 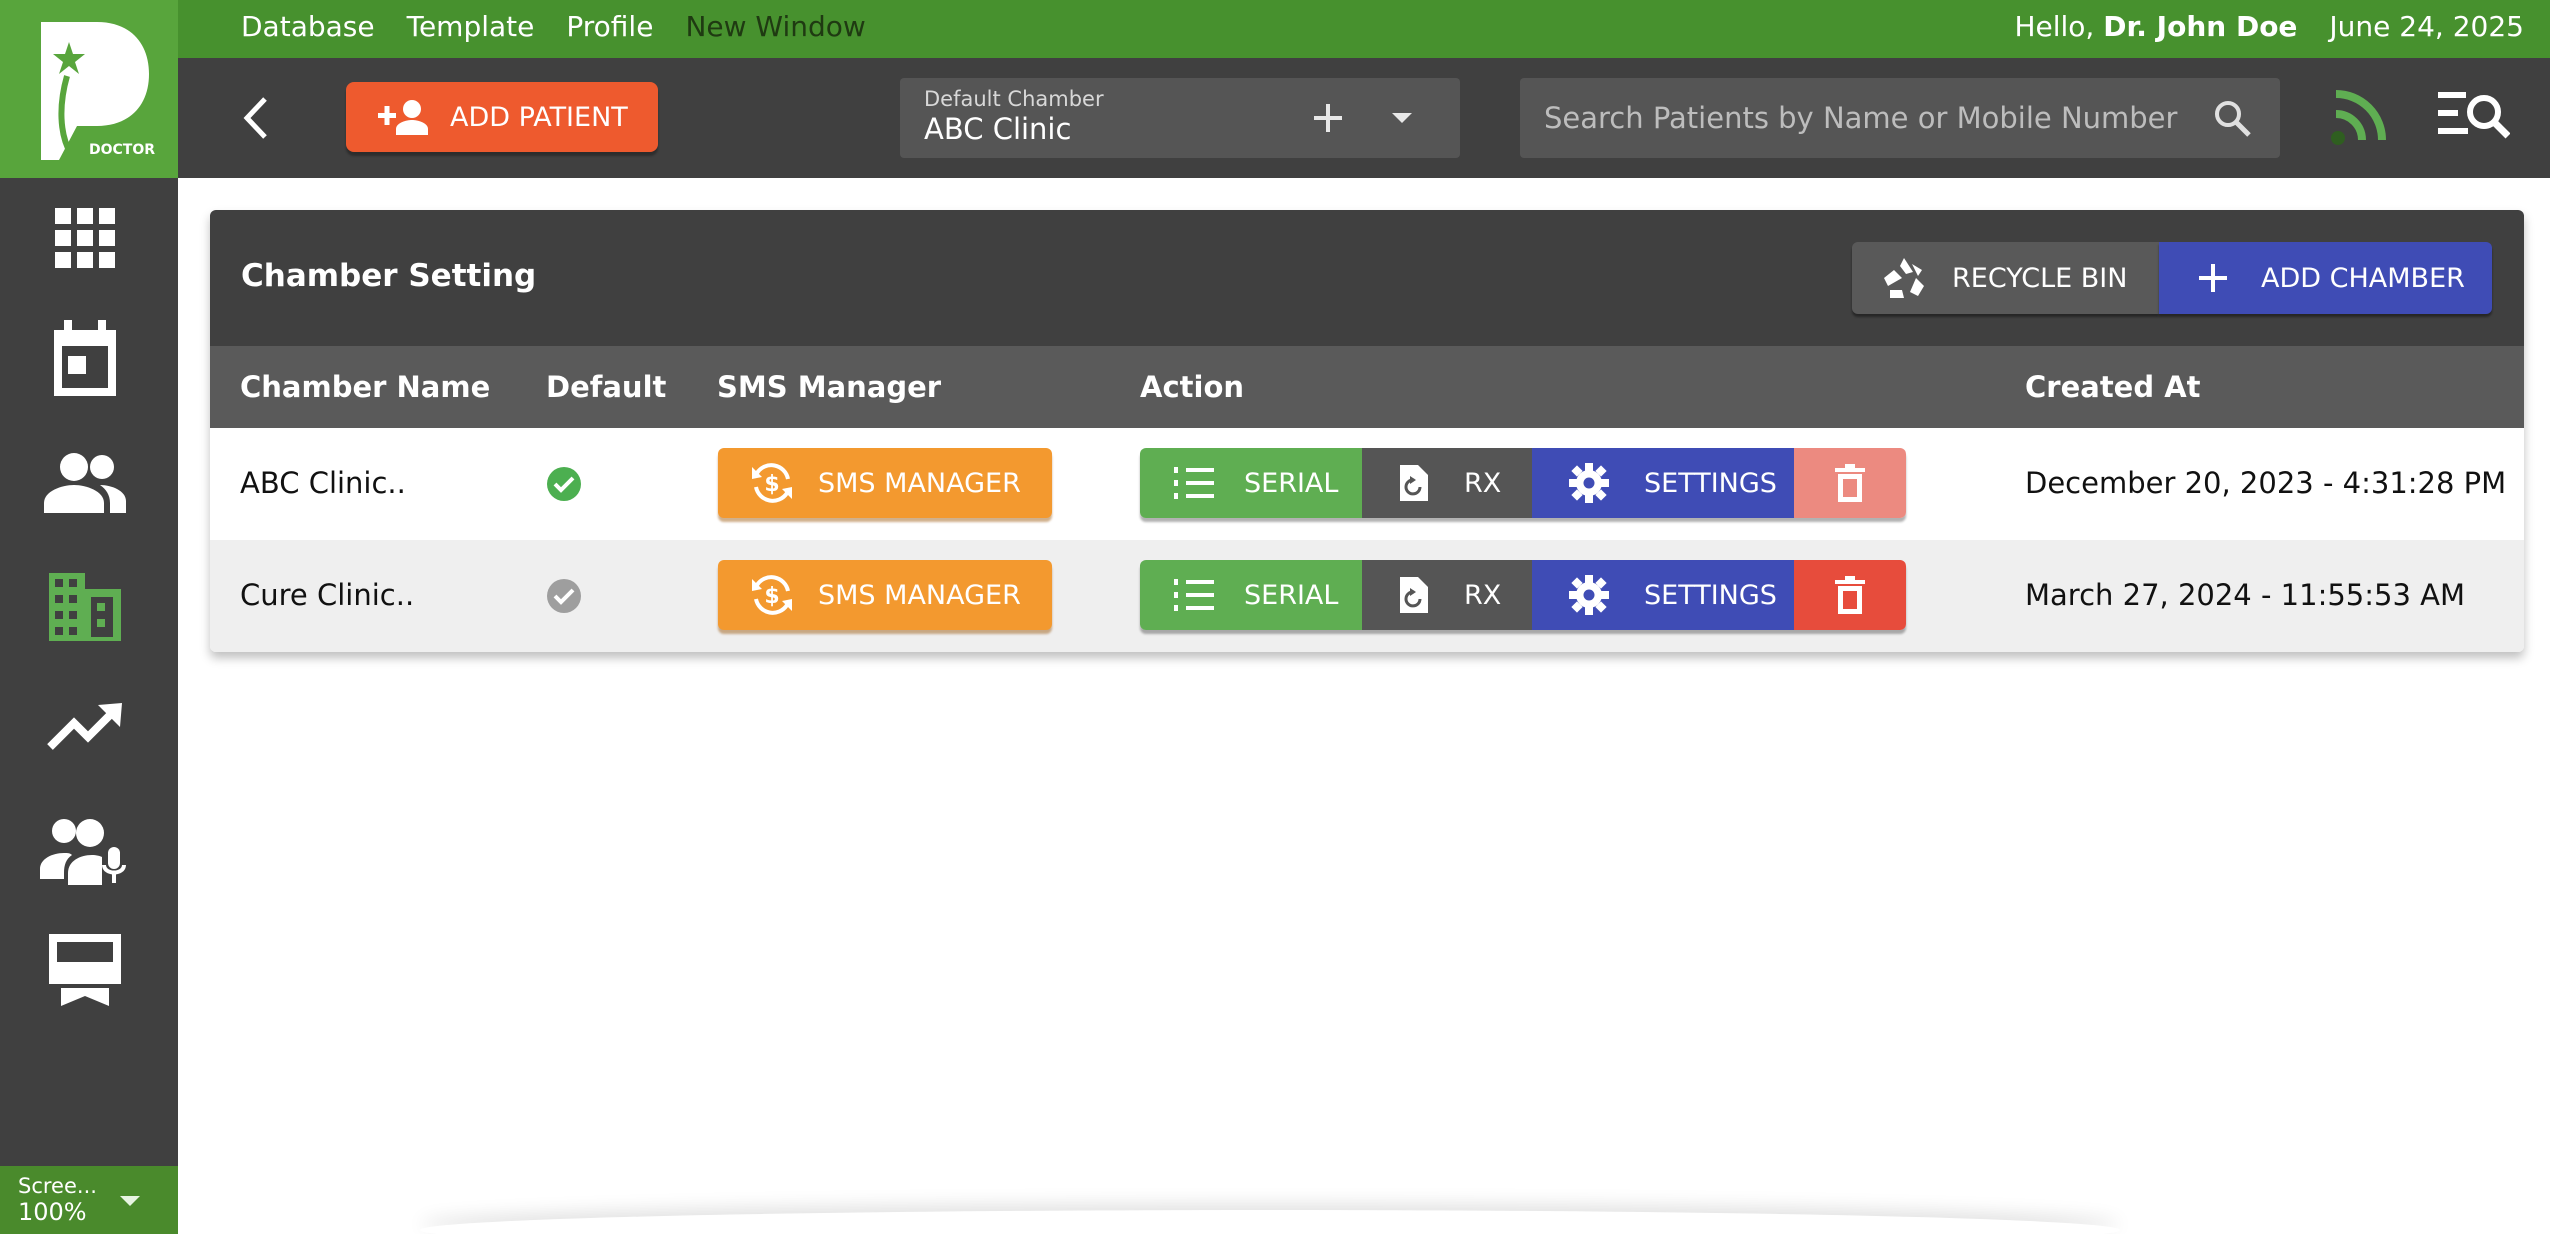 I want to click on chamber-select-label: Default Chamber, so click(x=1014, y=99).